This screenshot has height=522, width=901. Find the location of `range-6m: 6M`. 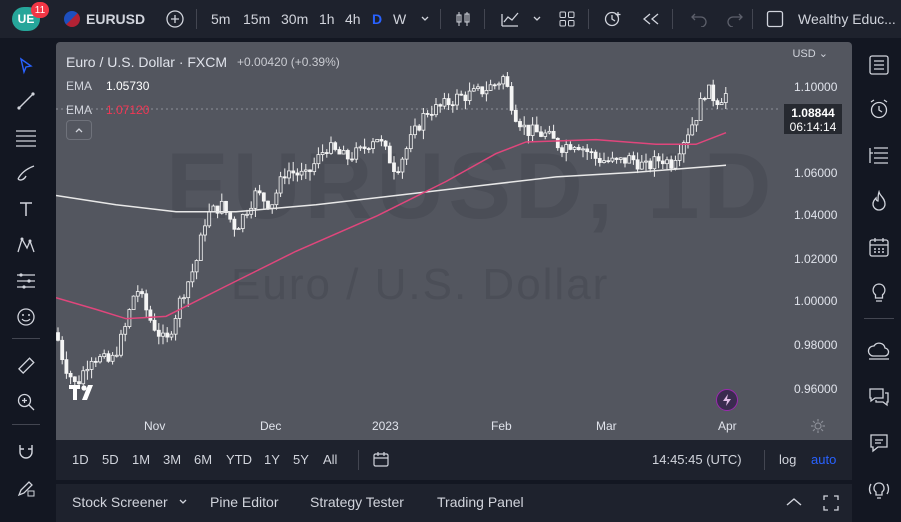

range-6m: 6M is located at coordinates (203, 459).